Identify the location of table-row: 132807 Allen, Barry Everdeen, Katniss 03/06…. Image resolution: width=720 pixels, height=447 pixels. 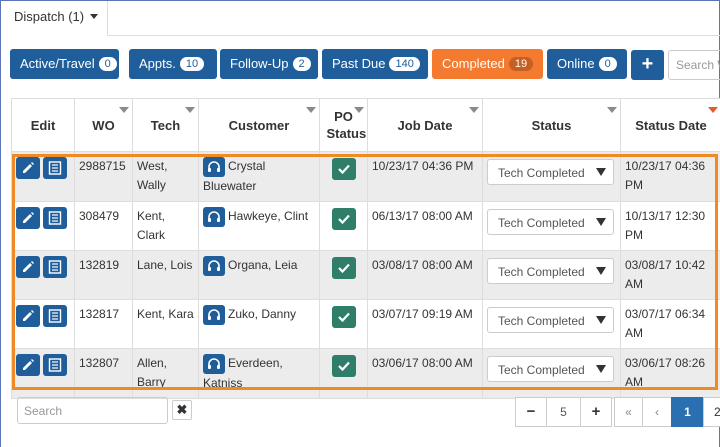
(365, 373).